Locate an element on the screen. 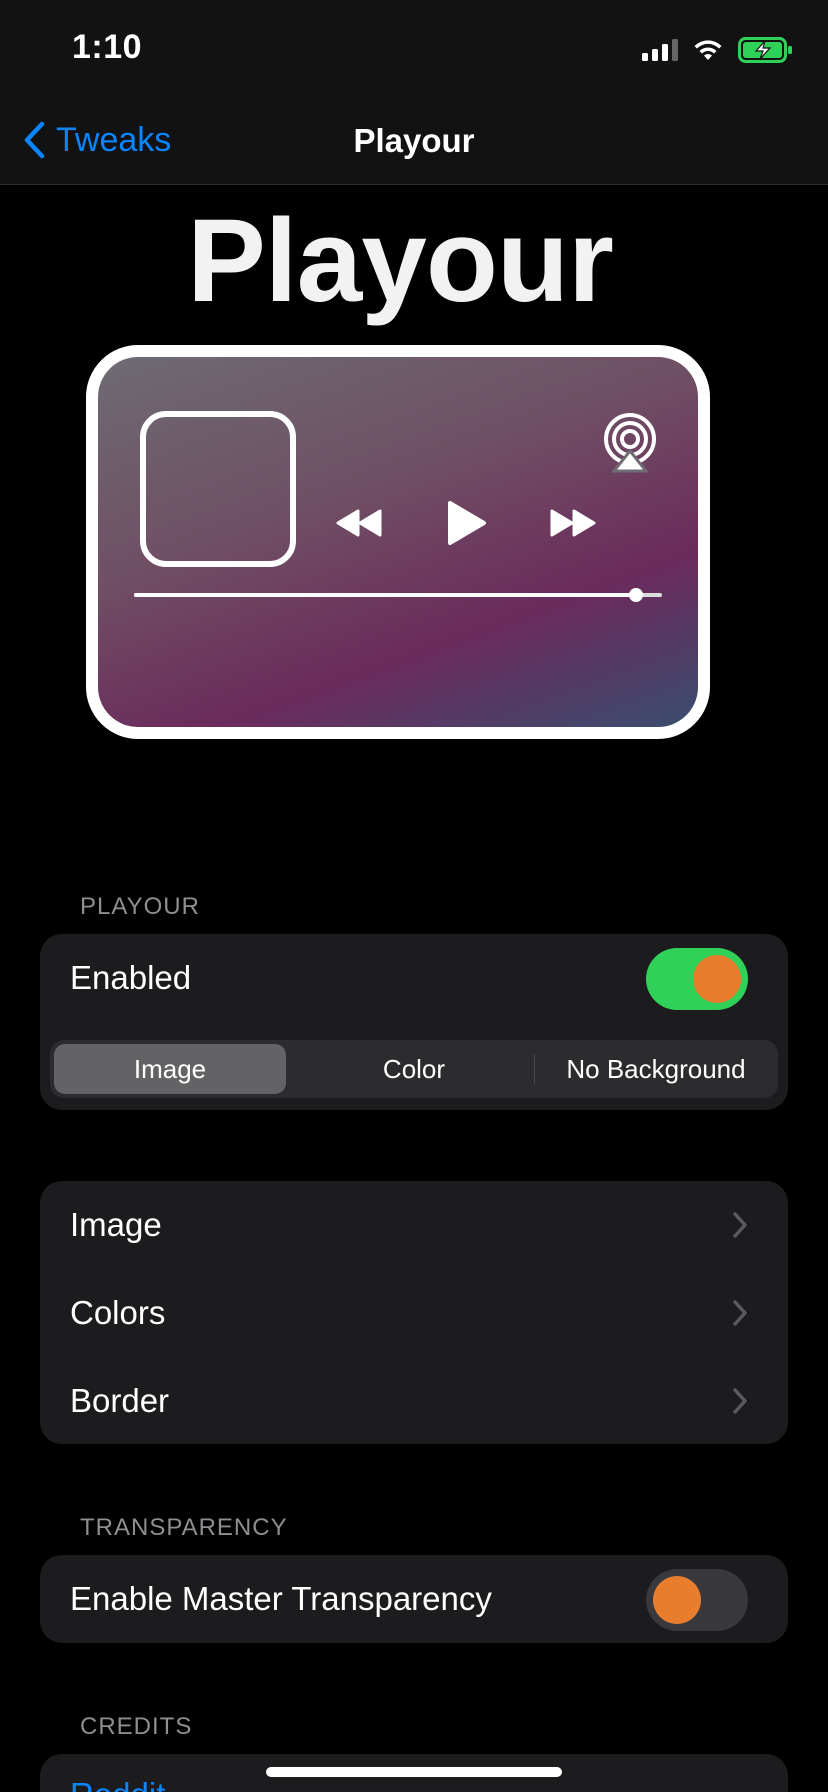 This screenshot has height=1792, width=828. enabled-toggle is located at coordinates (697, 979).